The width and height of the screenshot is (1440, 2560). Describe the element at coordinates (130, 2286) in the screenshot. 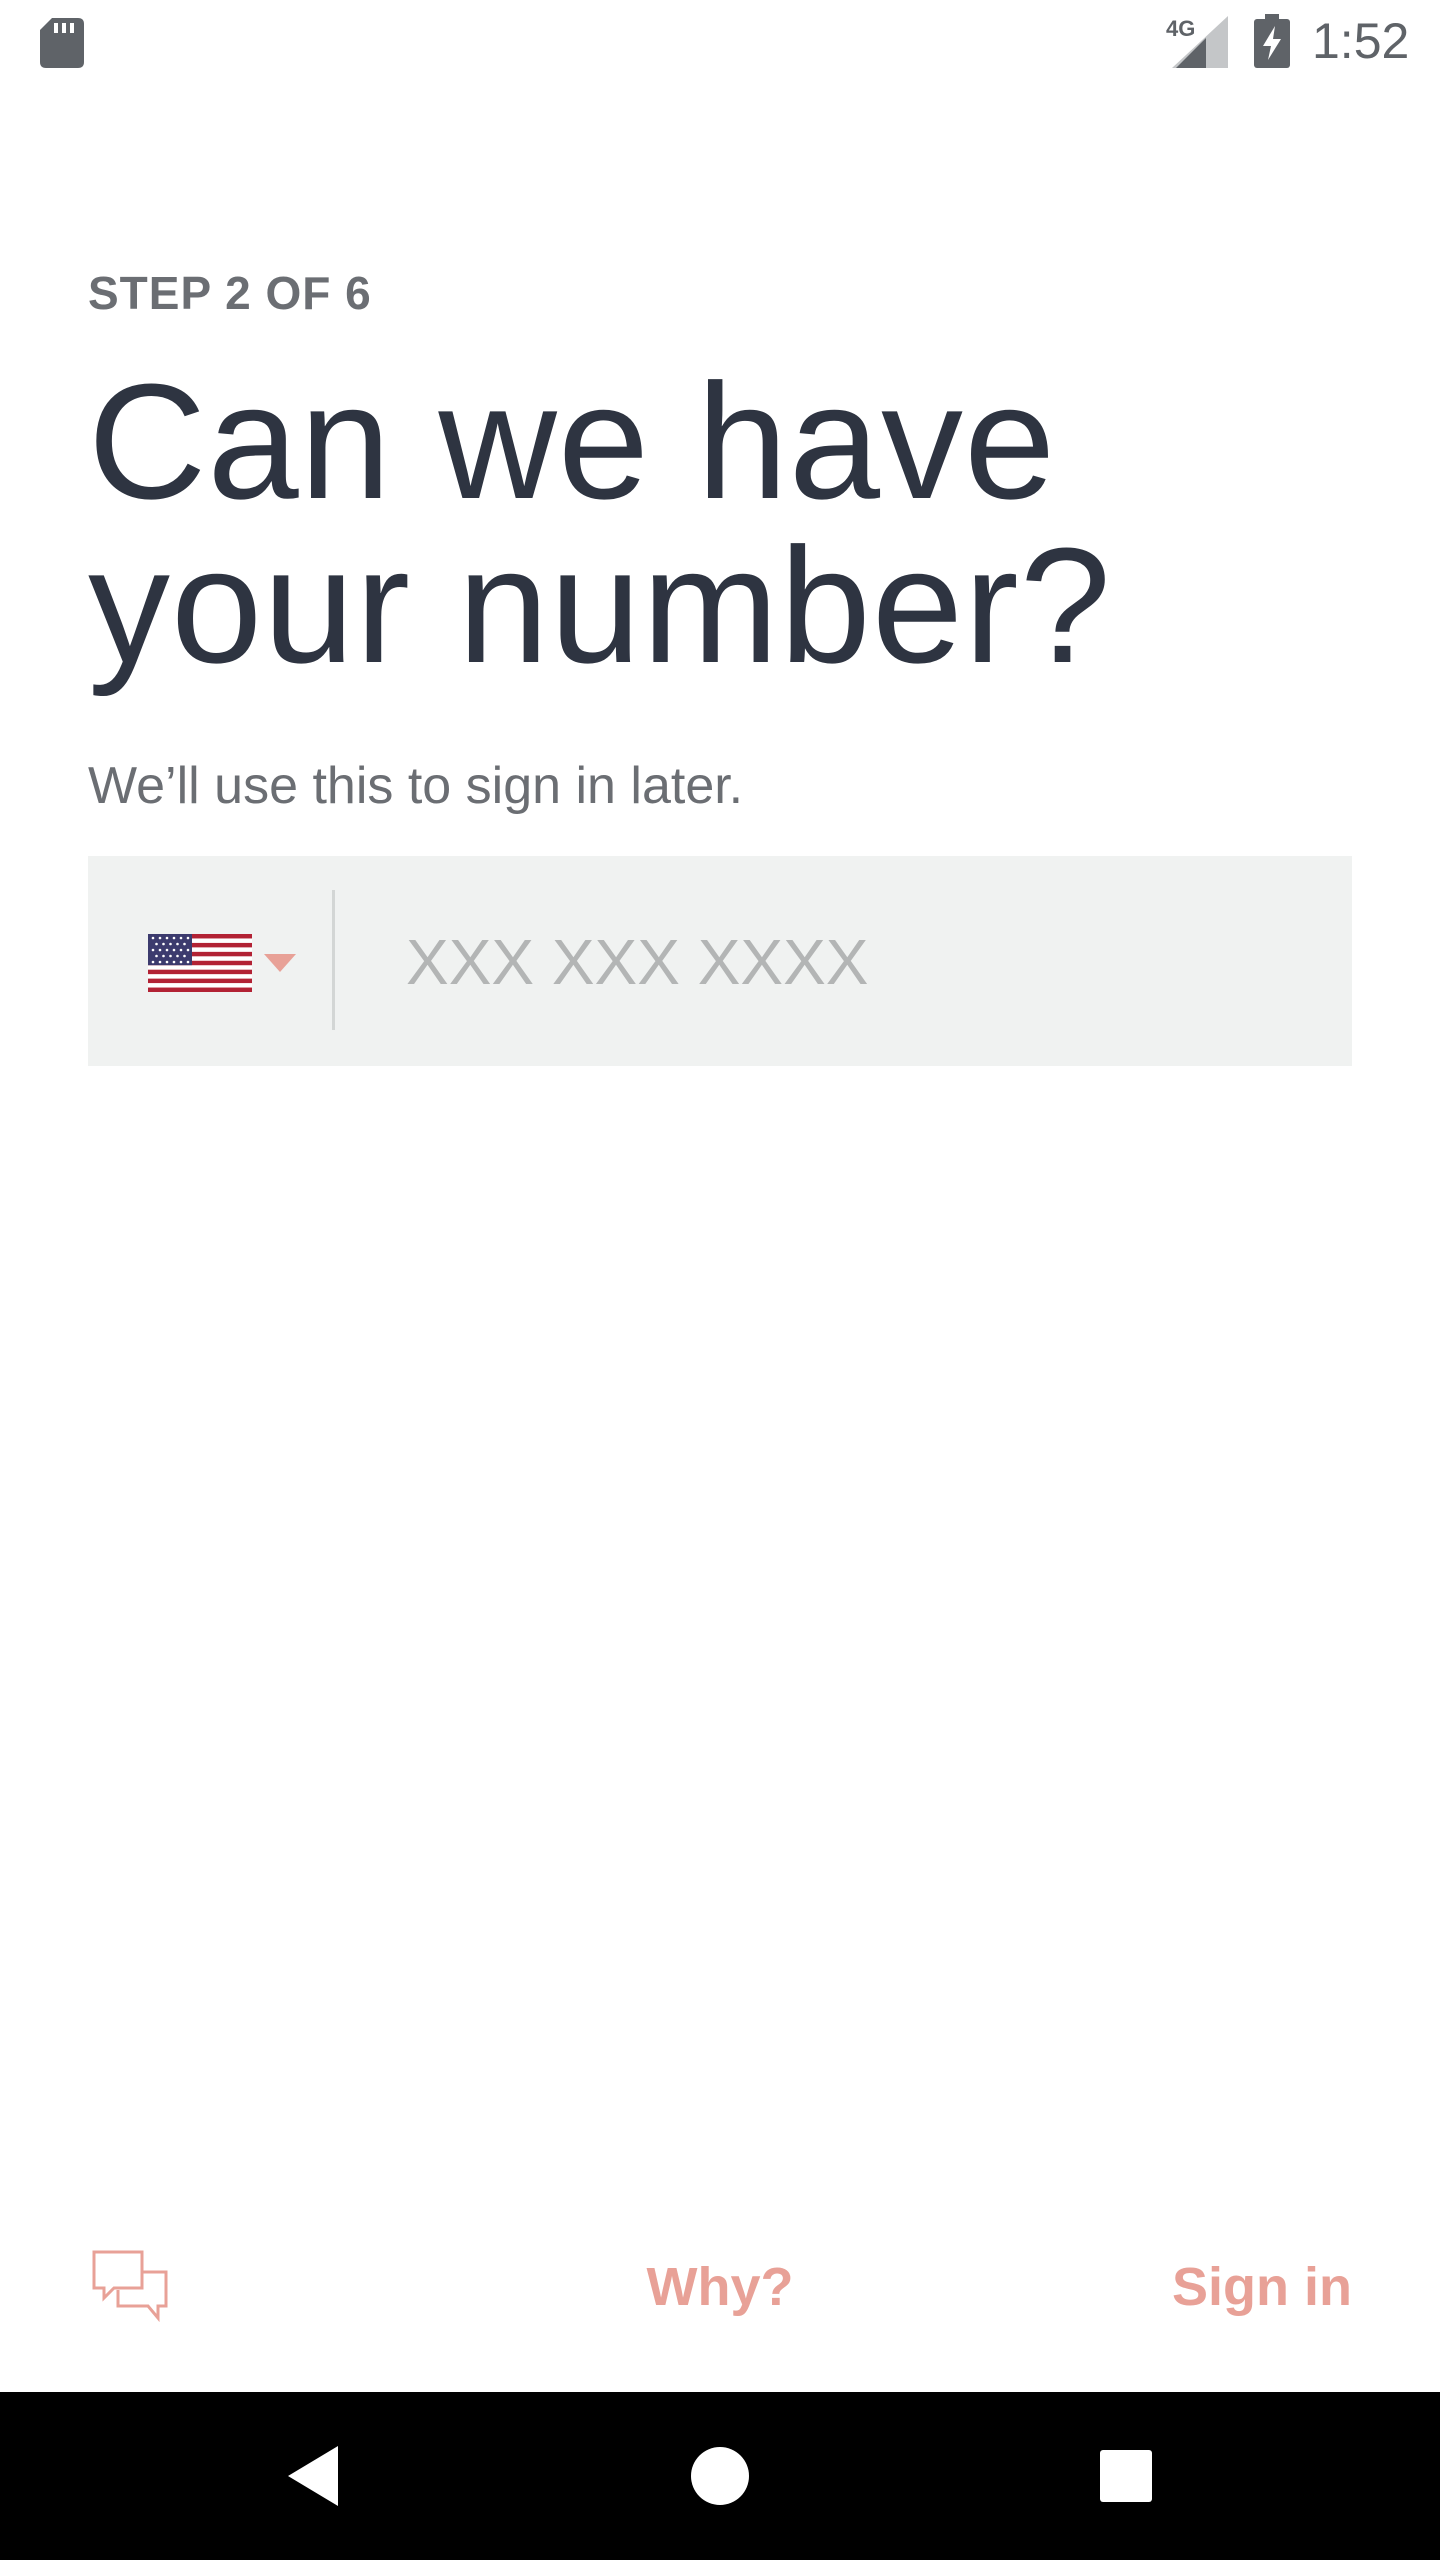

I see `chat-bubbles-icon` at that location.